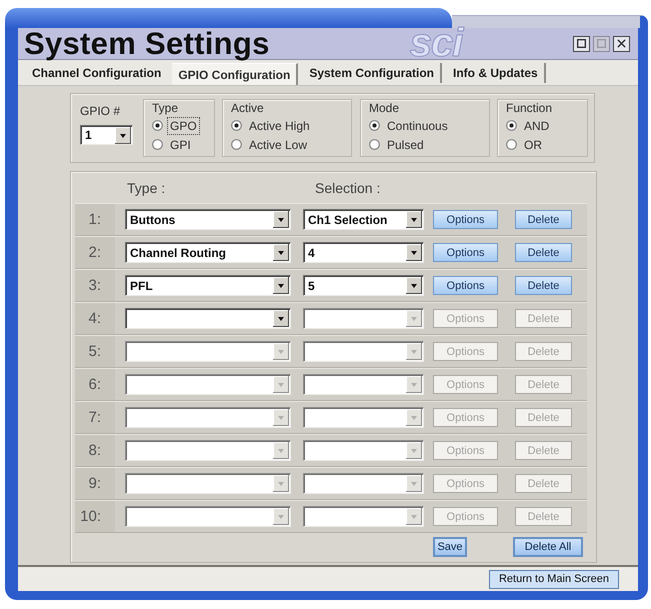 Image resolution: width=651 pixels, height=609 pixels. What do you see at coordinates (95, 483) in the screenshot?
I see `row-number: 9:` at bounding box center [95, 483].